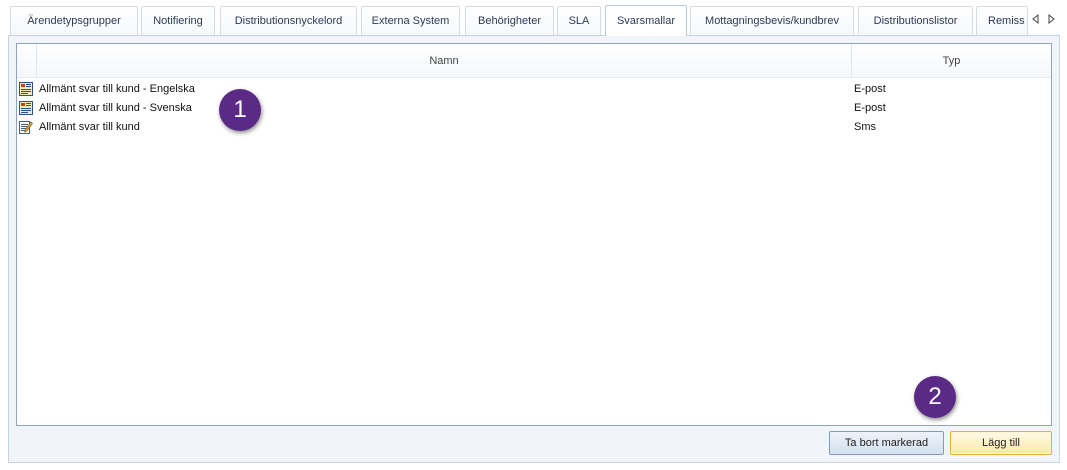  I want to click on column-header-name: Namn, so click(444, 61).